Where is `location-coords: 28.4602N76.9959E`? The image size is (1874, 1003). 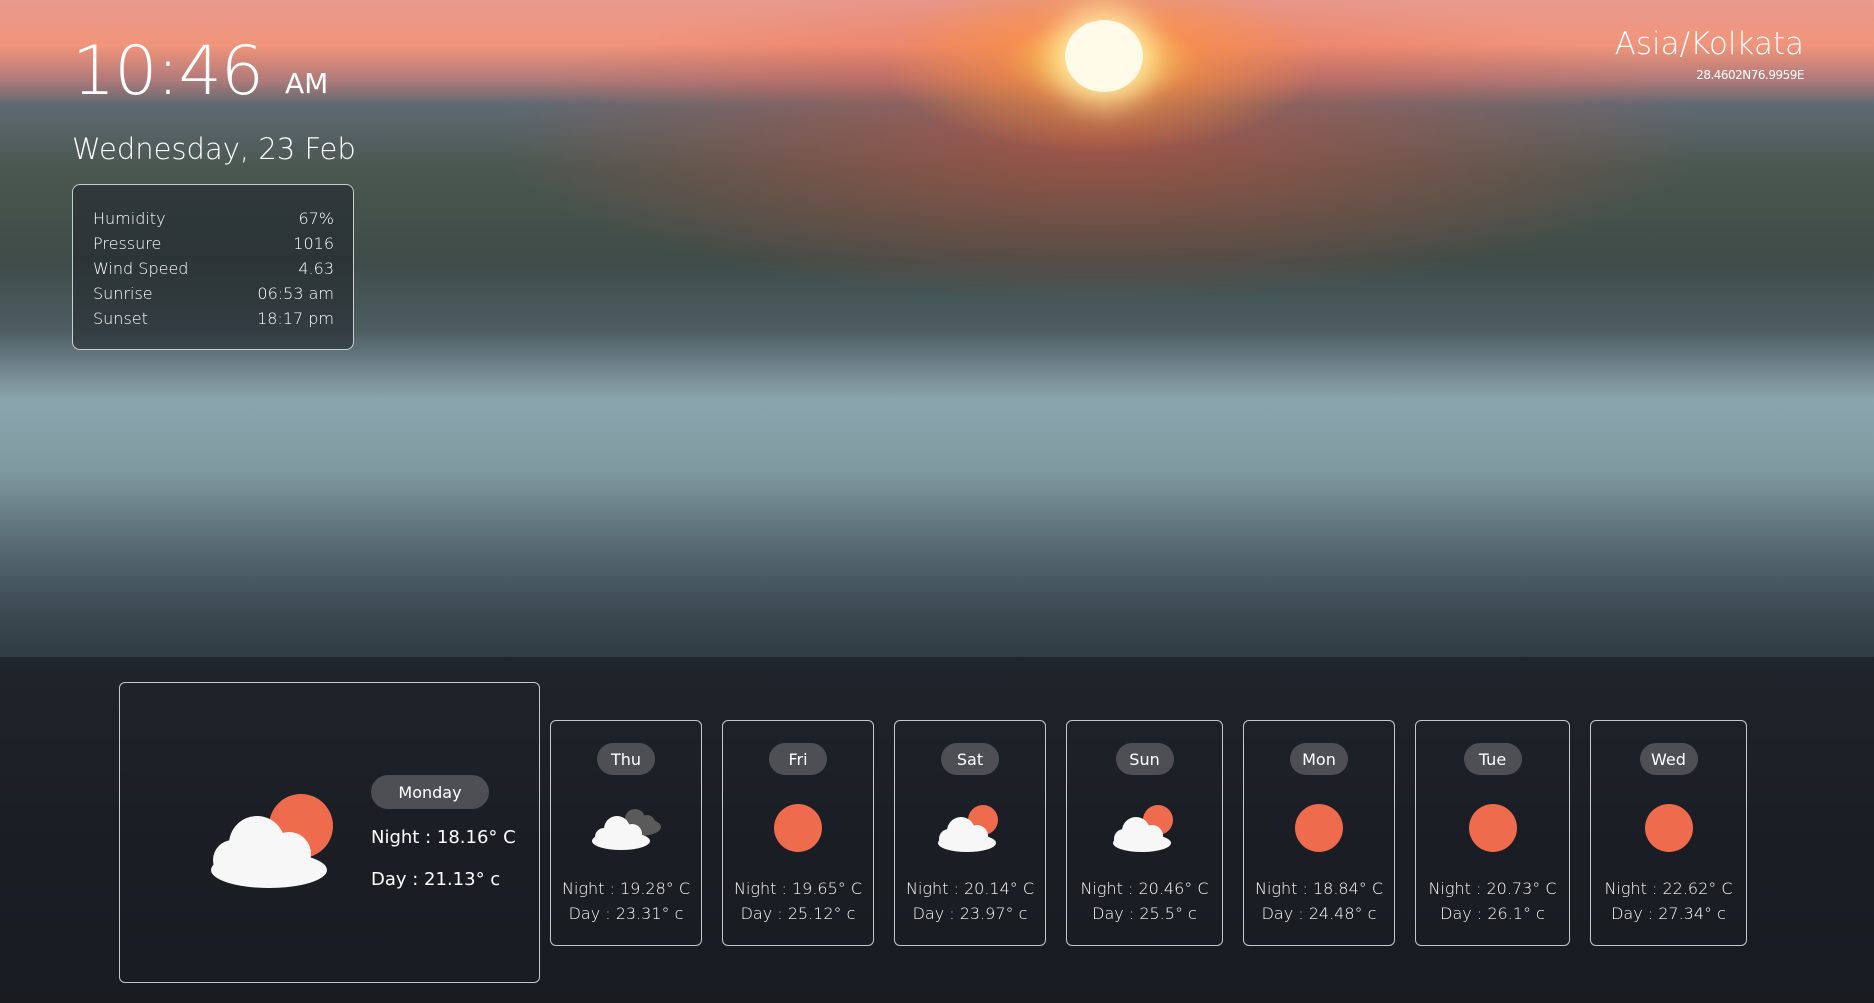
location-coords: 28.4602N76.9959E is located at coordinates (1750, 75).